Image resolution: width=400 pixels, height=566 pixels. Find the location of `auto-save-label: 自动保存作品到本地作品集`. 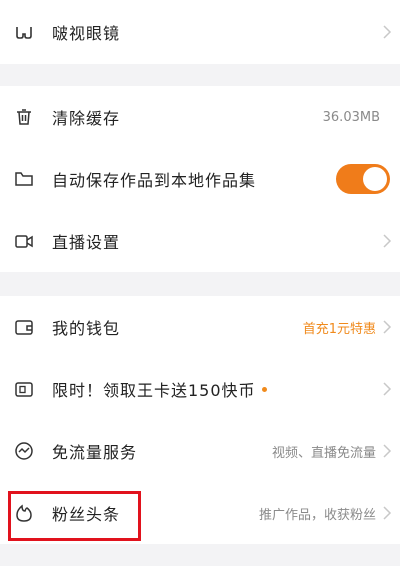

auto-save-label: 自动保存作品到本地作品集 is located at coordinates (154, 180).